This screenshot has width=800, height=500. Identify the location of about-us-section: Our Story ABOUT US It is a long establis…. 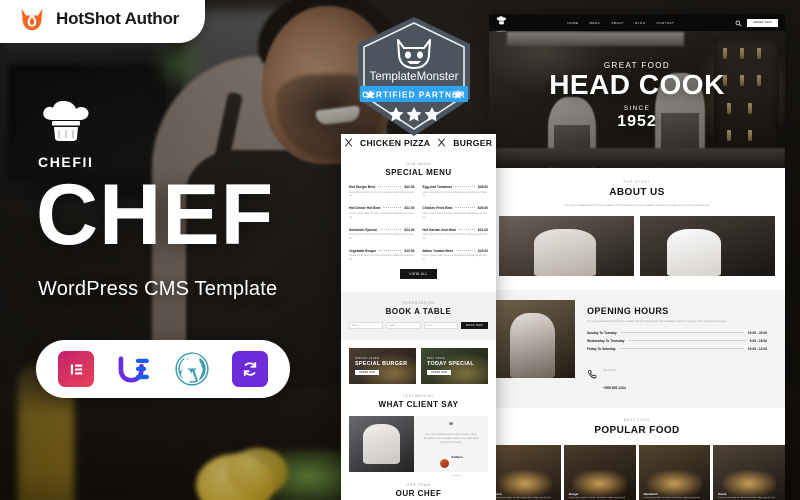
(637, 188).